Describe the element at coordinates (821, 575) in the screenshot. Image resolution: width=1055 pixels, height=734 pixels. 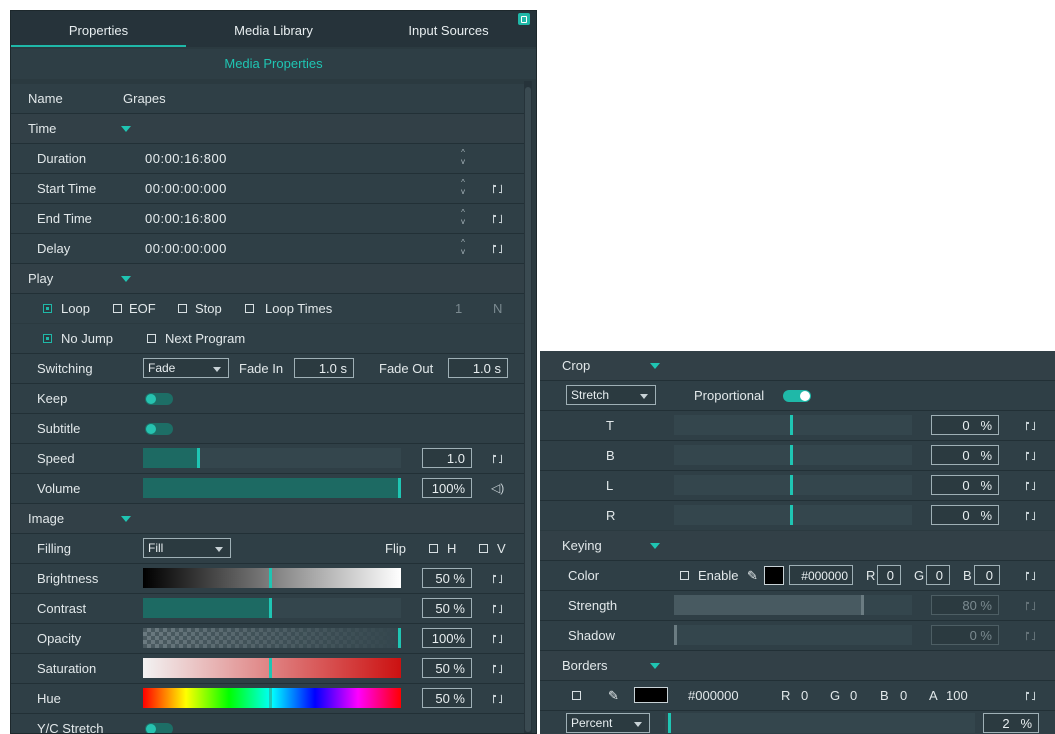
I see `key-hex-input: #000000` at that location.